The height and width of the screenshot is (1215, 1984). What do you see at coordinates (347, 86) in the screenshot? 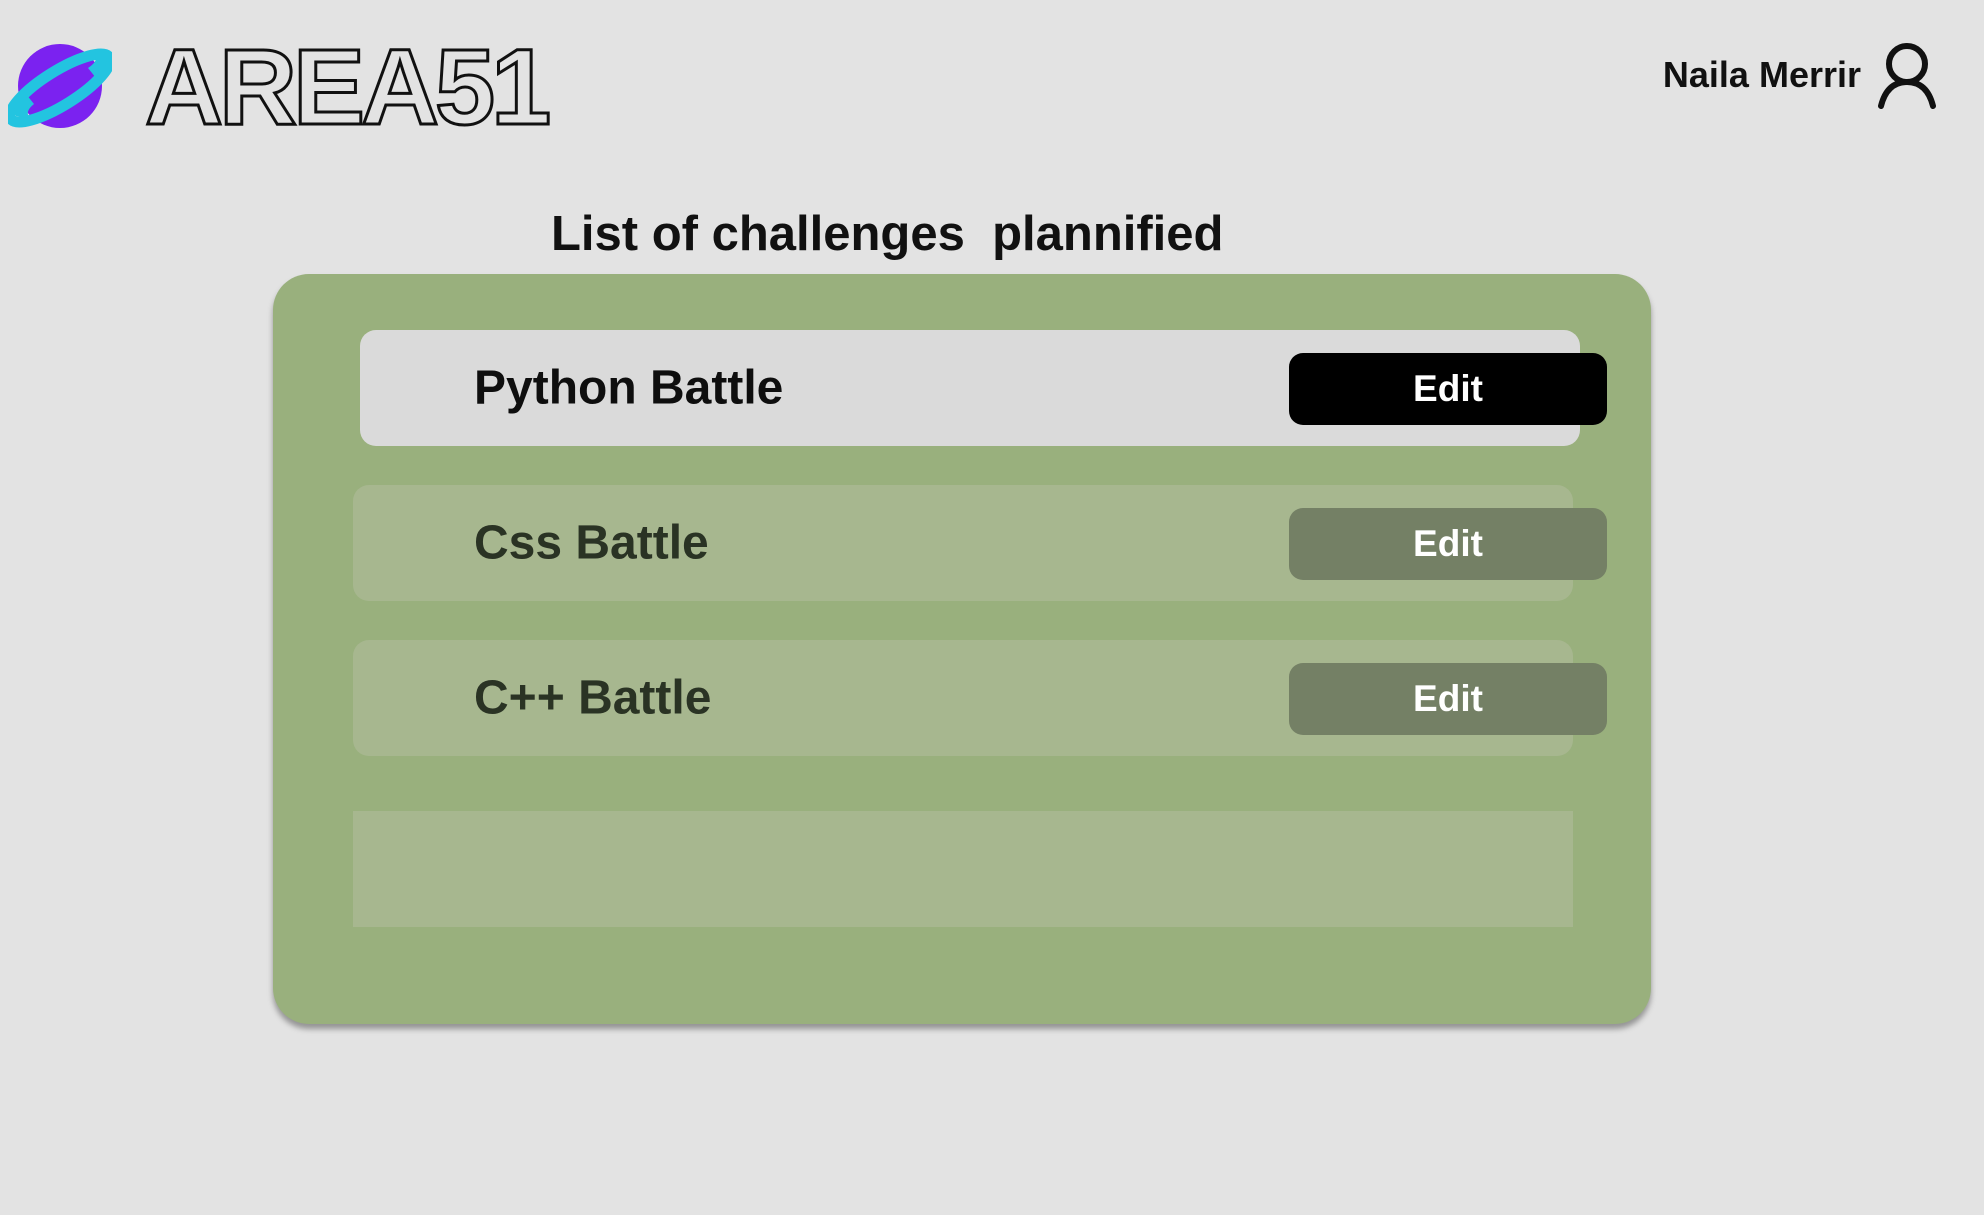
I see `brand-text: AREA51` at bounding box center [347, 86].